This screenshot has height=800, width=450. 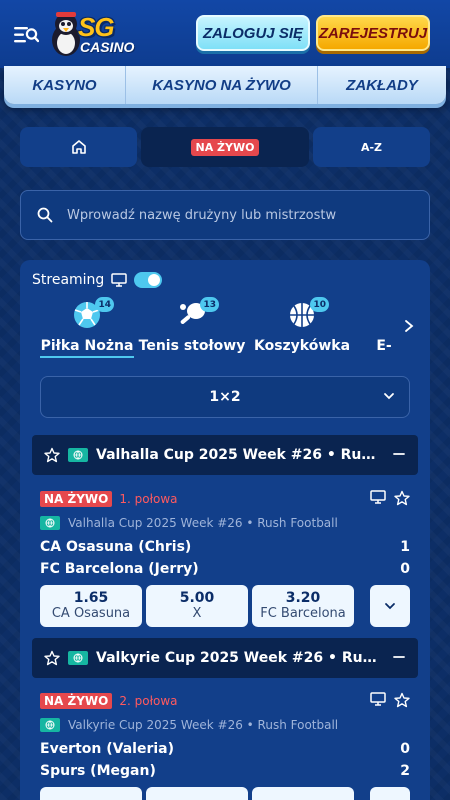 I want to click on team-row-home: Everton (Valeria) 0, so click(x=225, y=750).